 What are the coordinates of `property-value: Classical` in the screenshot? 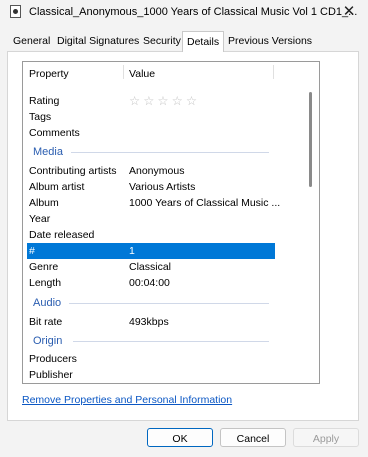 It's located at (150, 267).